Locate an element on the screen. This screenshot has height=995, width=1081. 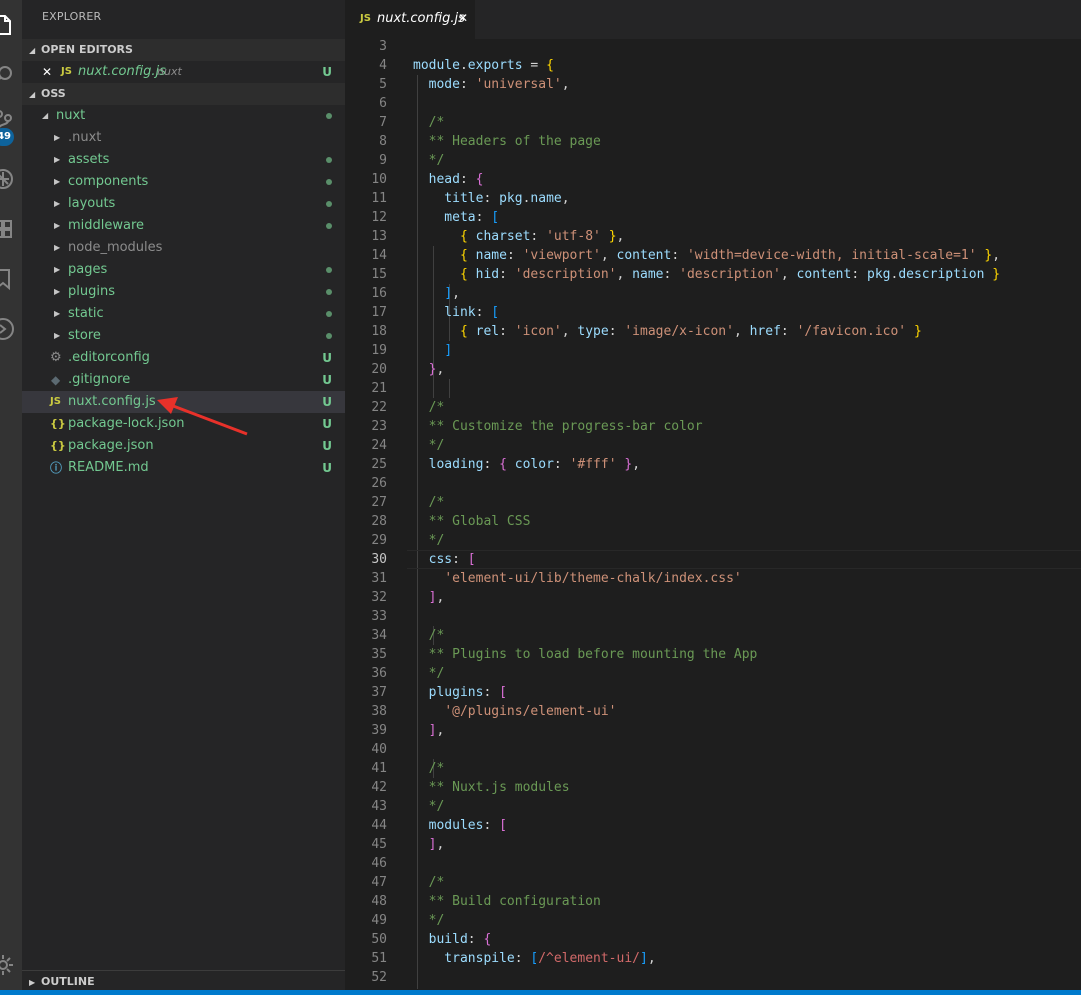
tree-item: ▶ middleware is located at coordinates (183, 226).